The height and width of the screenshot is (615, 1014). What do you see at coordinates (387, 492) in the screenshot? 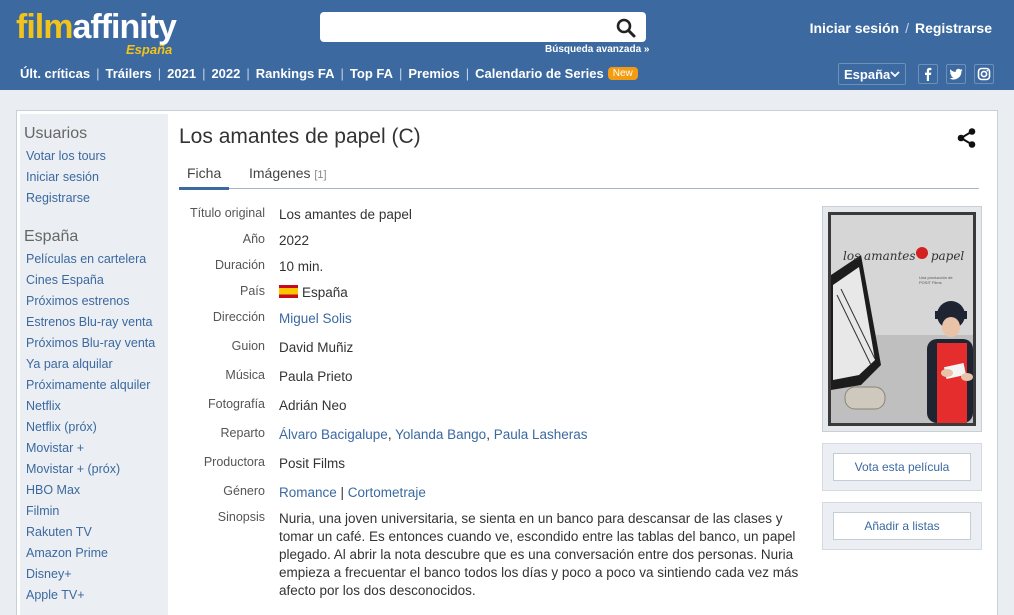
I see `genre-link-cortometraje: Cortometraje` at bounding box center [387, 492].